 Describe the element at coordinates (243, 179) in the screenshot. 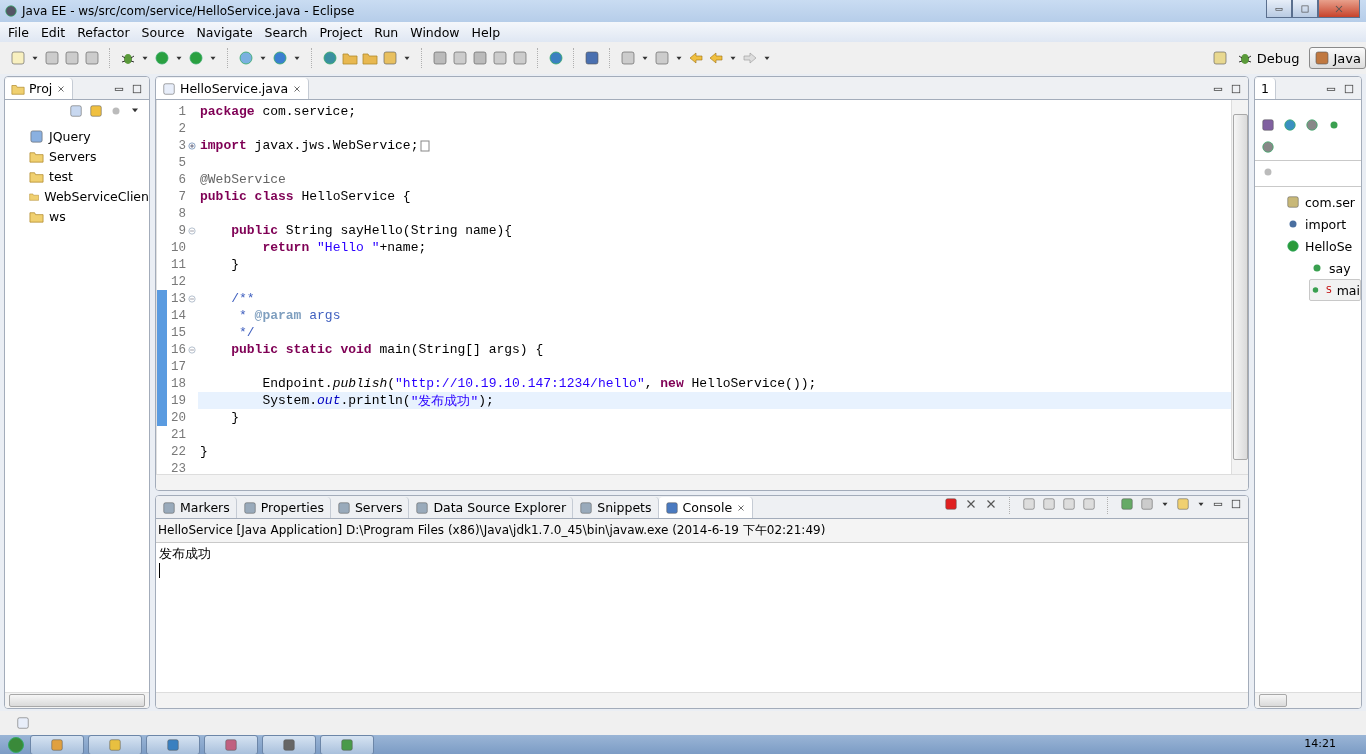

I see `code-line: @WebService` at that location.